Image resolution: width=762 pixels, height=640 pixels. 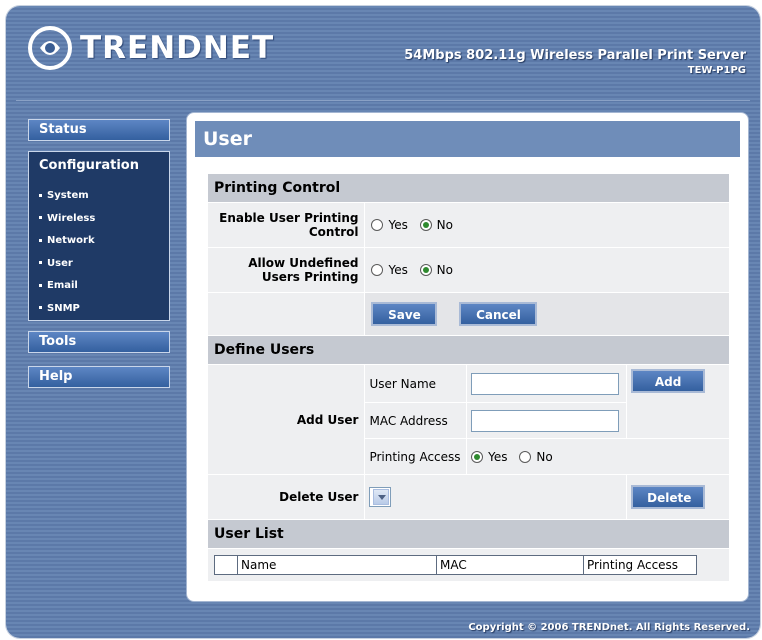 What do you see at coordinates (416, 456) in the screenshot?
I see `printing-access-label: Printing Access` at bounding box center [416, 456].